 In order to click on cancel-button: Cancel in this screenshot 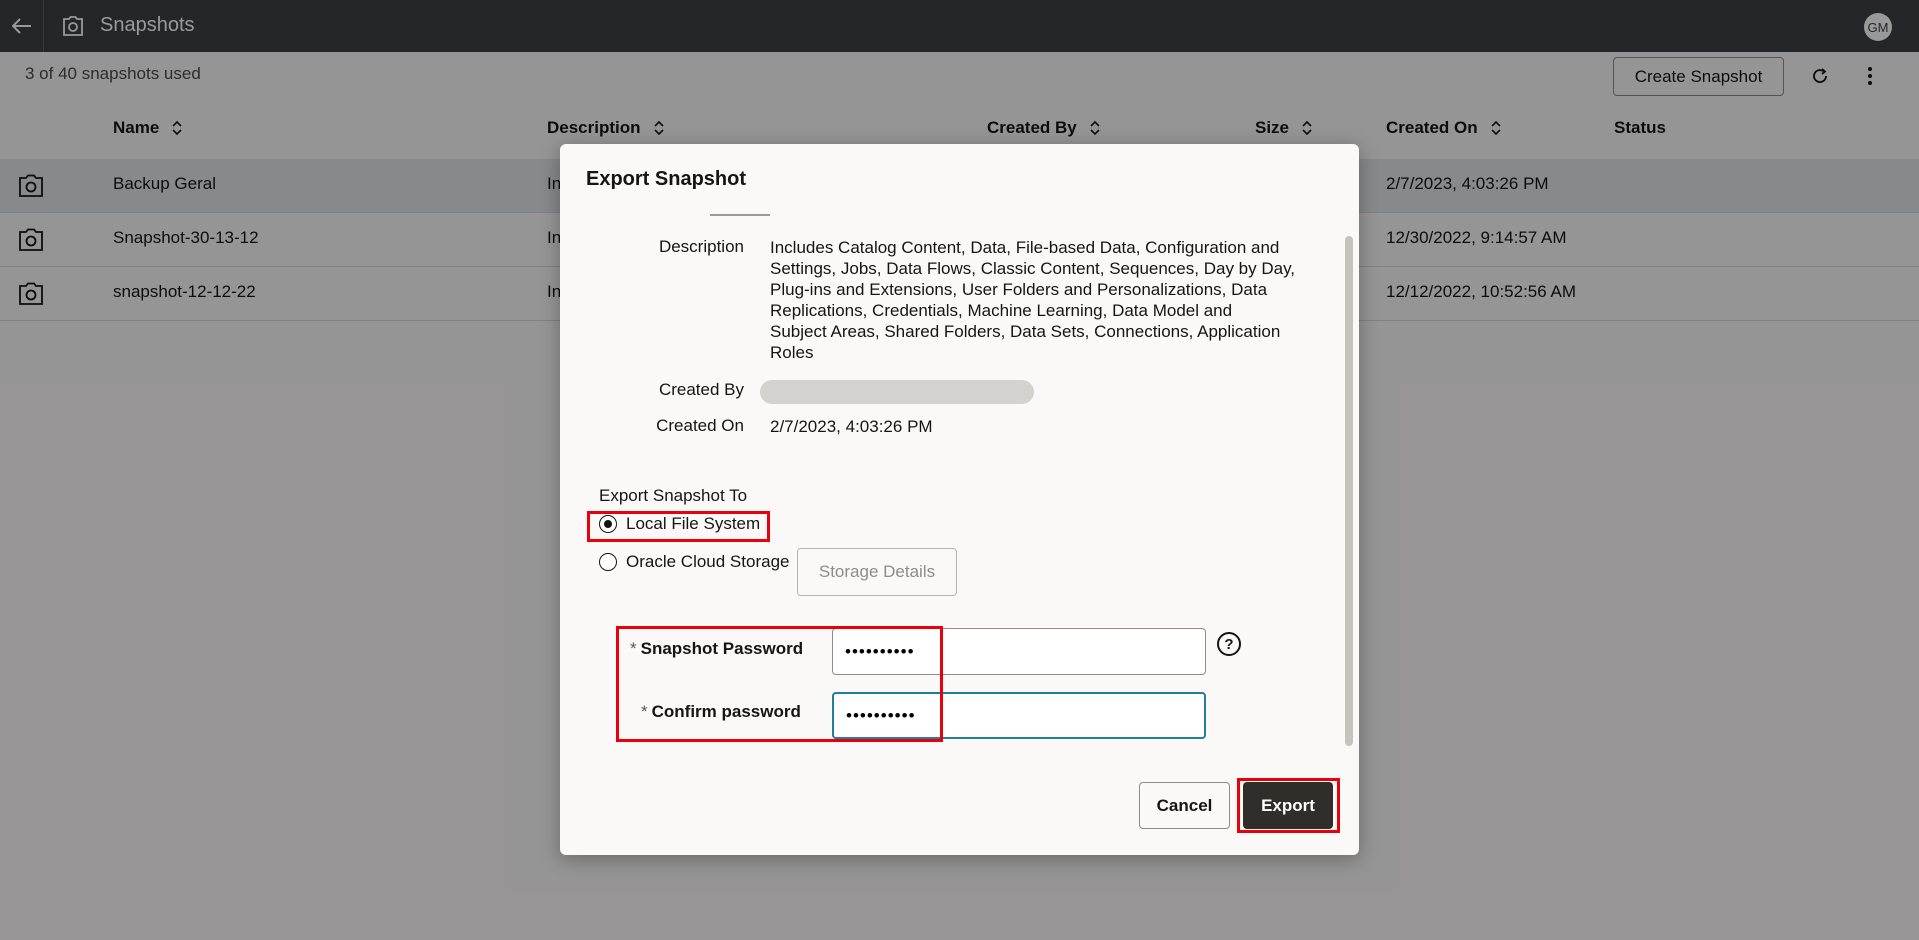, I will do `click(1184, 805)`.